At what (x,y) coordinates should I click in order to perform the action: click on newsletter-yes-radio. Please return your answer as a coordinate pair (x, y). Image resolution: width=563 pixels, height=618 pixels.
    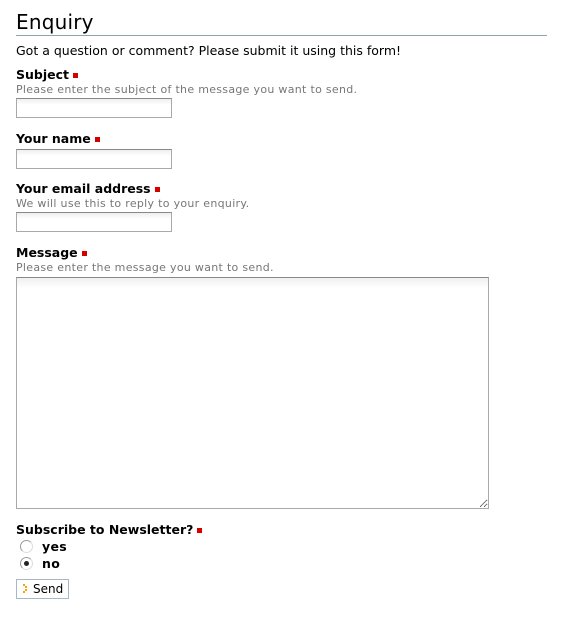
    Looking at the image, I should click on (26, 546).